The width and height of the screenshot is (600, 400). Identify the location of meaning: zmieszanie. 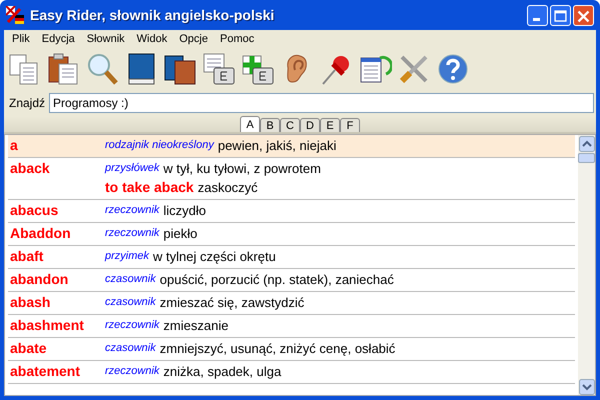
(195, 325).